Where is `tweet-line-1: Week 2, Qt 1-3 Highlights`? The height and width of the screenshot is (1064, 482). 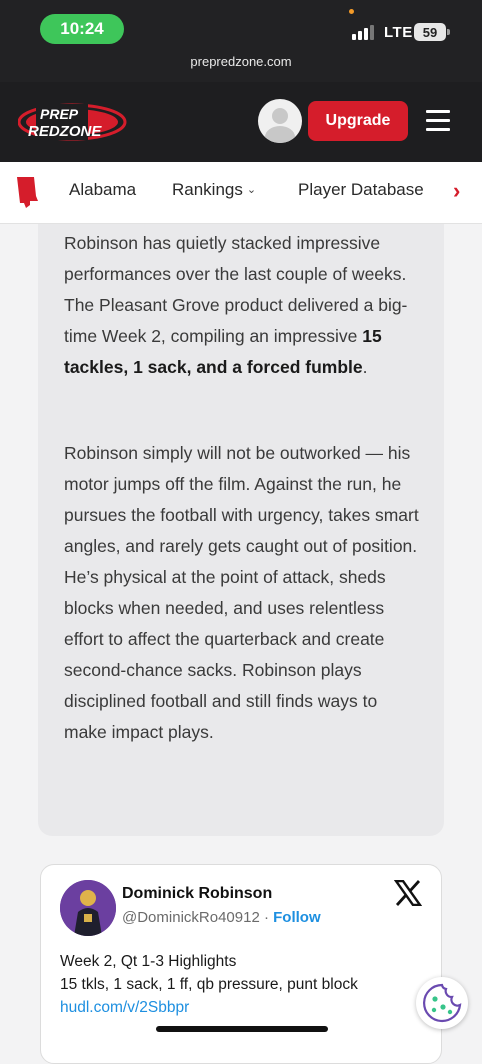
tweet-line-1: Week 2, Qt 1-3 Highlights is located at coordinates (148, 961).